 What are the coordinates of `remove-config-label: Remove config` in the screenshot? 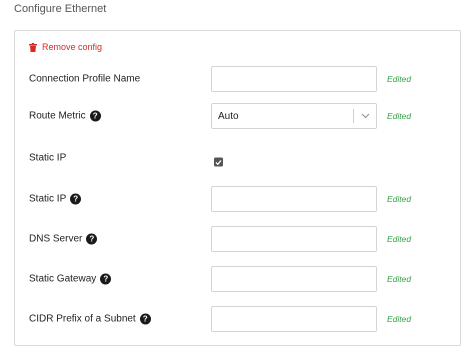 It's located at (72, 47).